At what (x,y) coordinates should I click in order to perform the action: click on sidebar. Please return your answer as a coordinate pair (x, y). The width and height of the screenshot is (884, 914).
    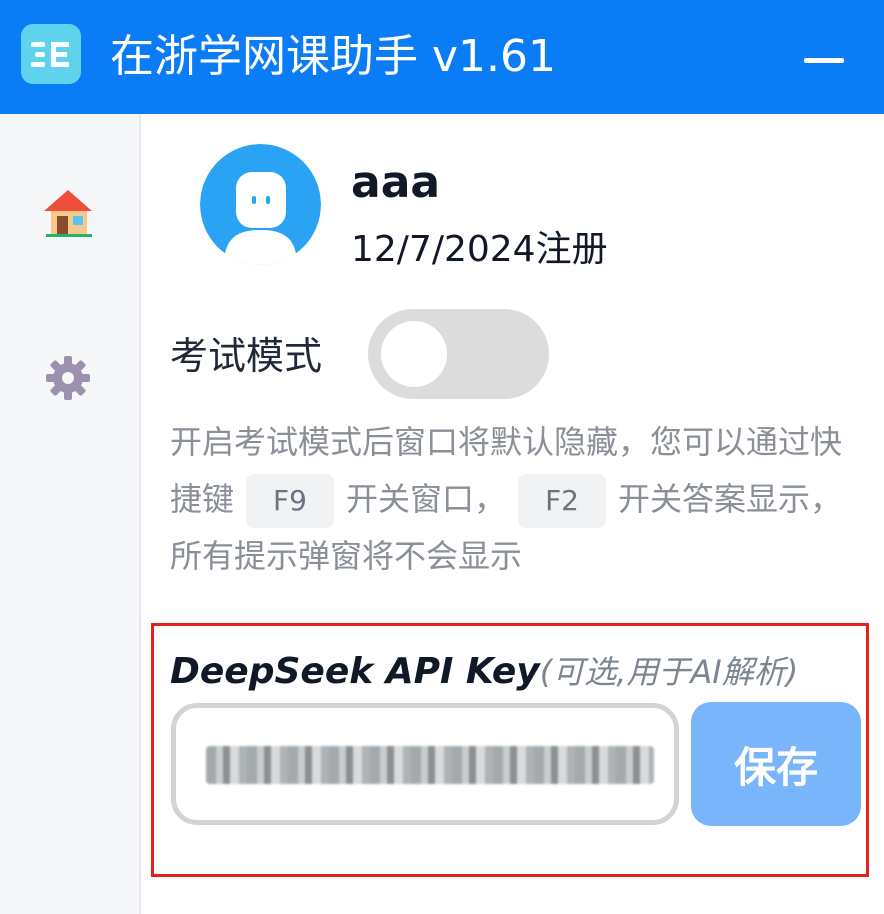
    Looking at the image, I should click on (70, 514).